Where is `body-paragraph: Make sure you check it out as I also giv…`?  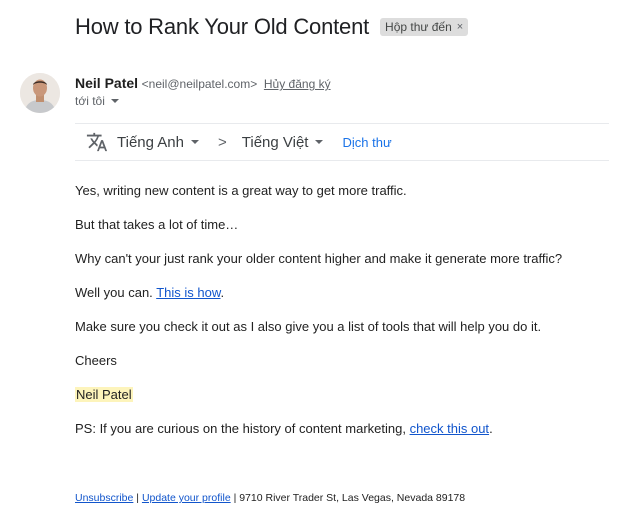 body-paragraph: Make sure you check it out as I also giv… is located at coordinates (308, 326).